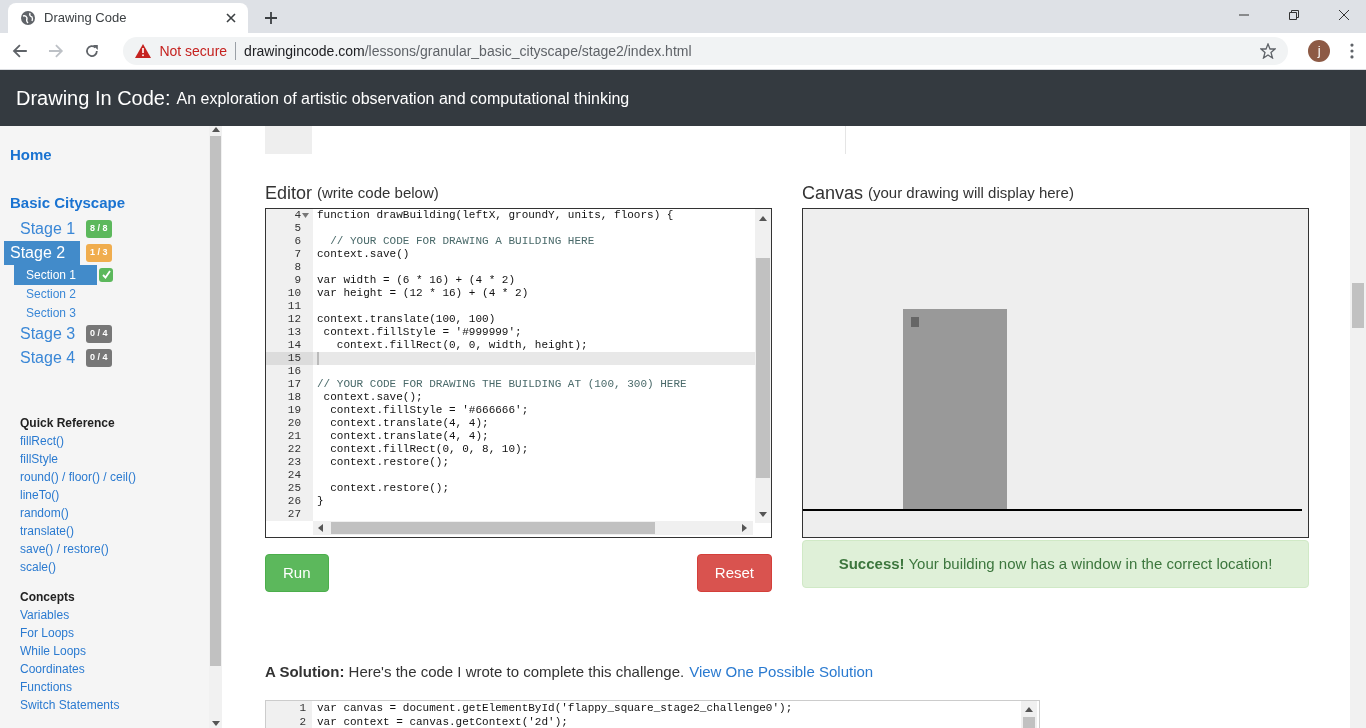  I want to click on preview-block, so click(288, 140).